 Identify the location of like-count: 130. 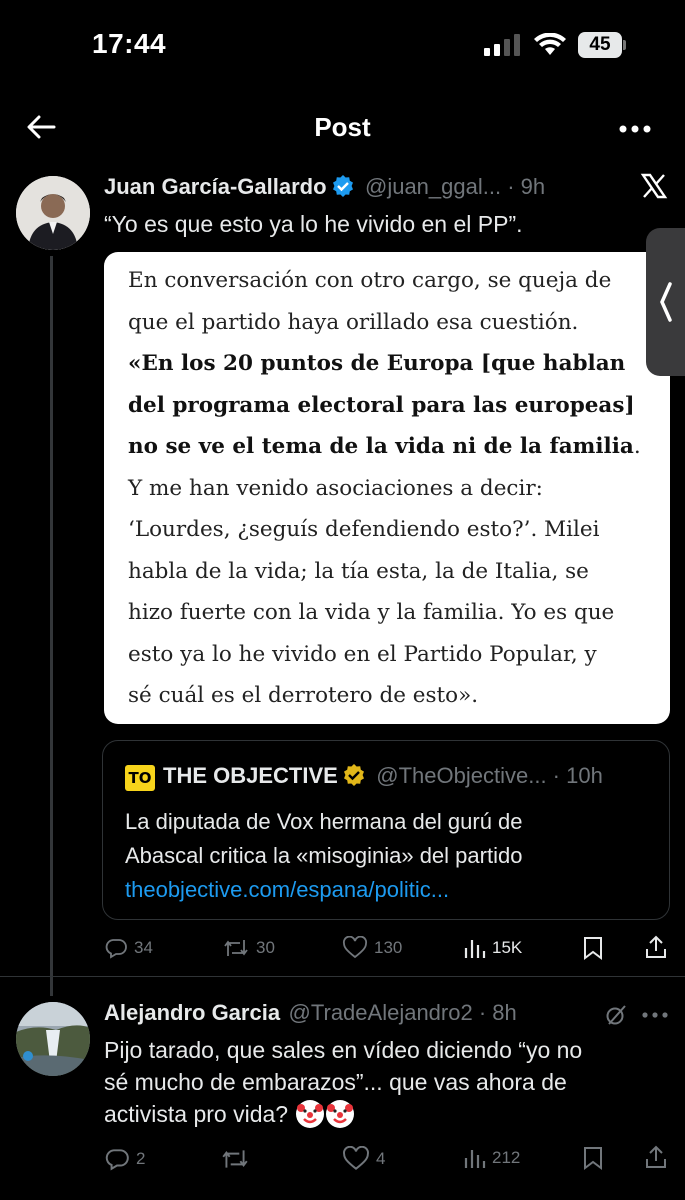
(388, 947).